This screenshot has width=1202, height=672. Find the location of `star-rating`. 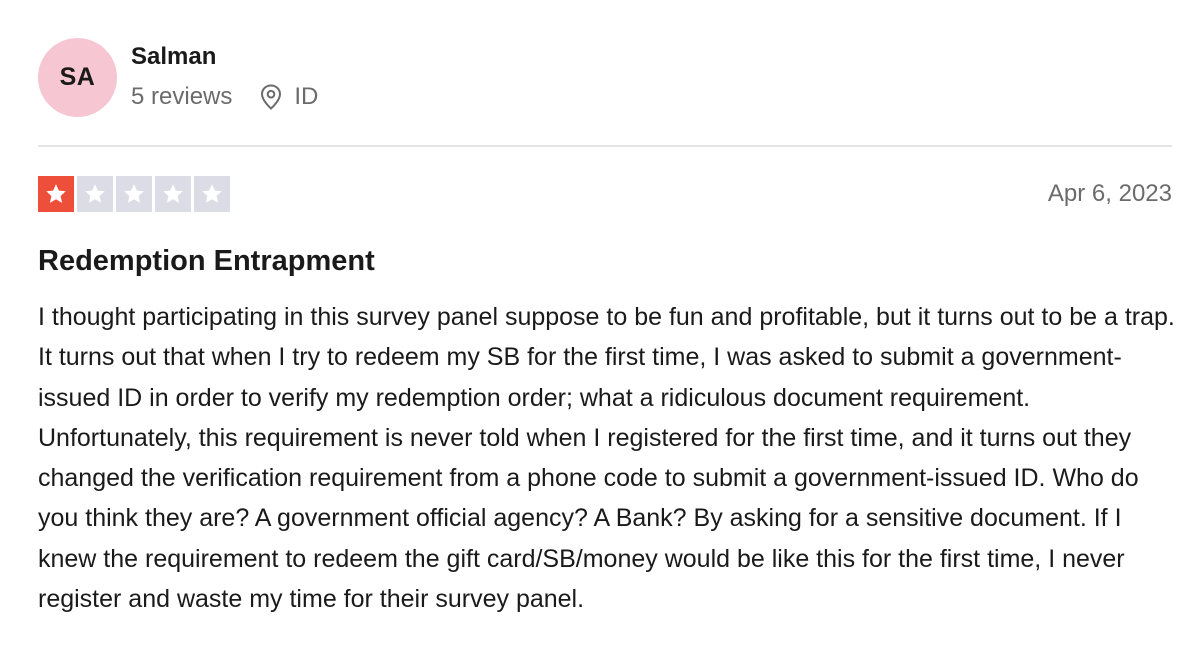

star-rating is located at coordinates (134, 194).